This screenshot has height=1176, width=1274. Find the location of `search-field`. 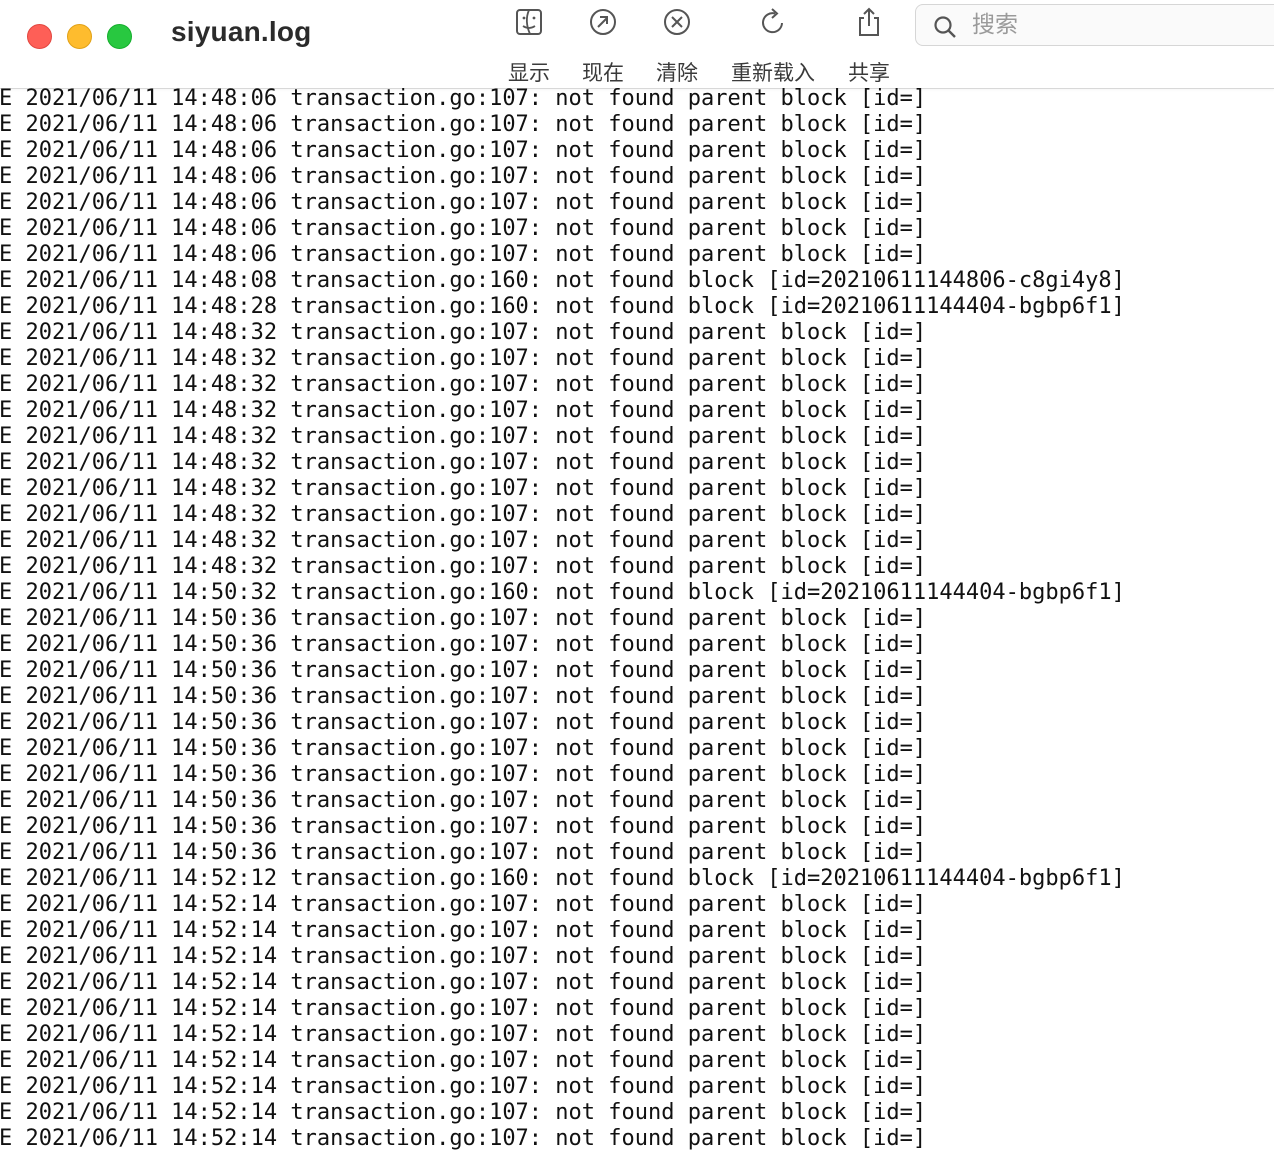

search-field is located at coordinates (1094, 25).